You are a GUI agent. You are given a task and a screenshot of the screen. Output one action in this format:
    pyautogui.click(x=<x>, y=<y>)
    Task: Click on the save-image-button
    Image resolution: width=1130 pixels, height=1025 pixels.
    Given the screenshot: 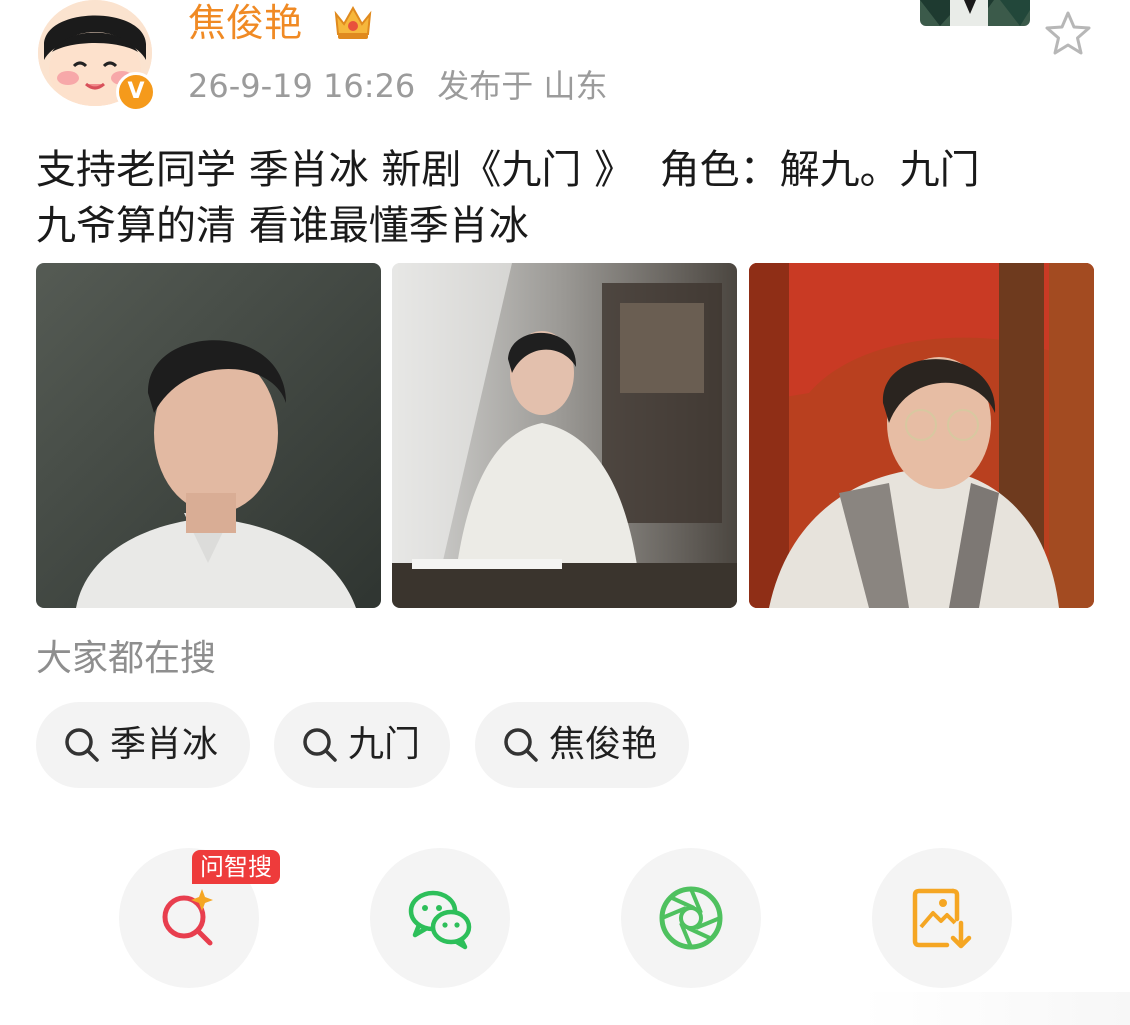 What is the action you would take?
    pyautogui.click(x=942, y=918)
    